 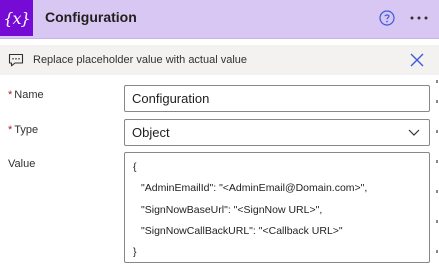 I want to click on code-line: "SignNowCallBackURL": "<Callback URL>", so click(x=242, y=231).